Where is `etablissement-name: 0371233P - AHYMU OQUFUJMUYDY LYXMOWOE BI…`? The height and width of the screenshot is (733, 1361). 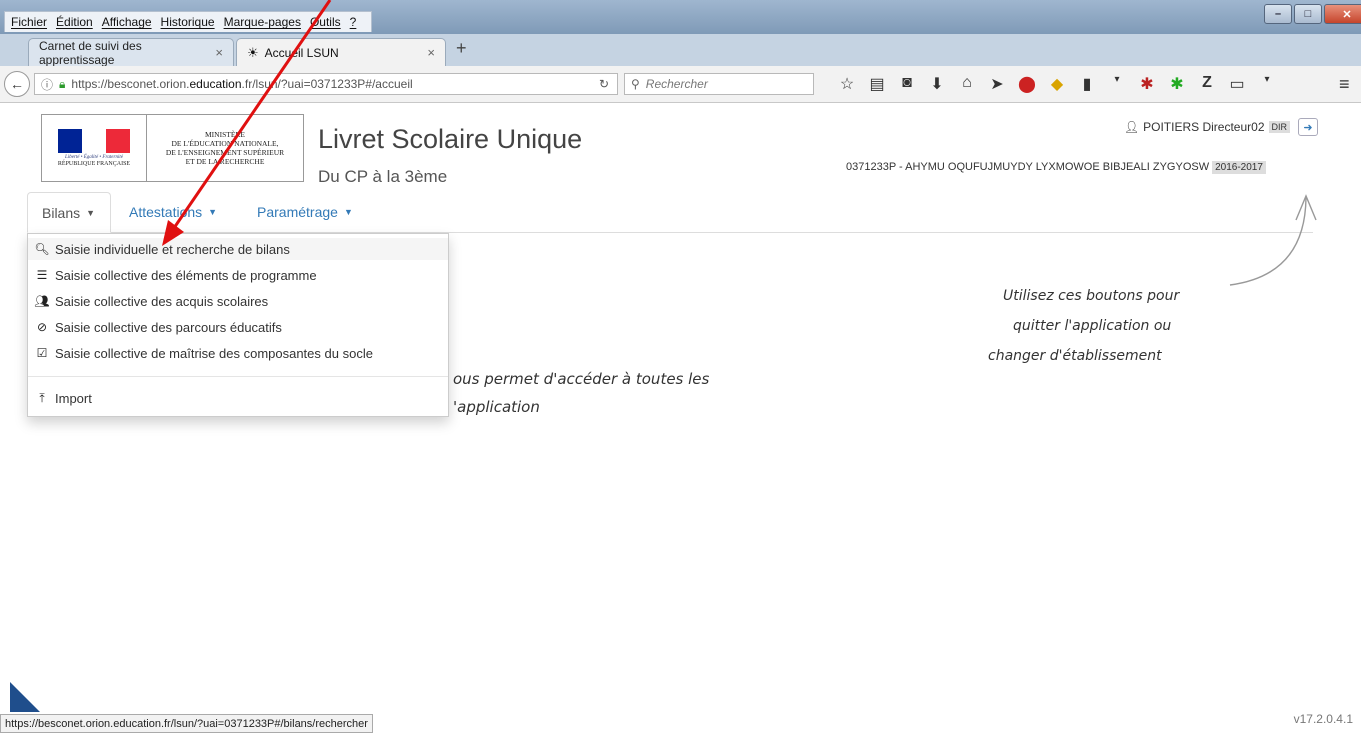
etablissement-name: 0371233P - AHYMU OQUFUJMUYDY LYXMOWOE BI… is located at coordinates (1028, 167).